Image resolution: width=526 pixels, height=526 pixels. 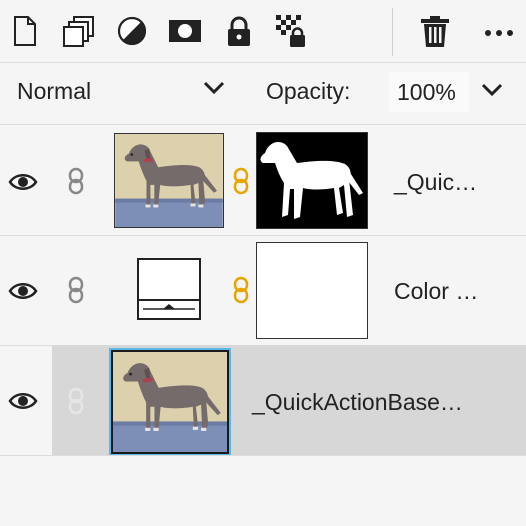 I want to click on more-icon, so click(x=499, y=31).